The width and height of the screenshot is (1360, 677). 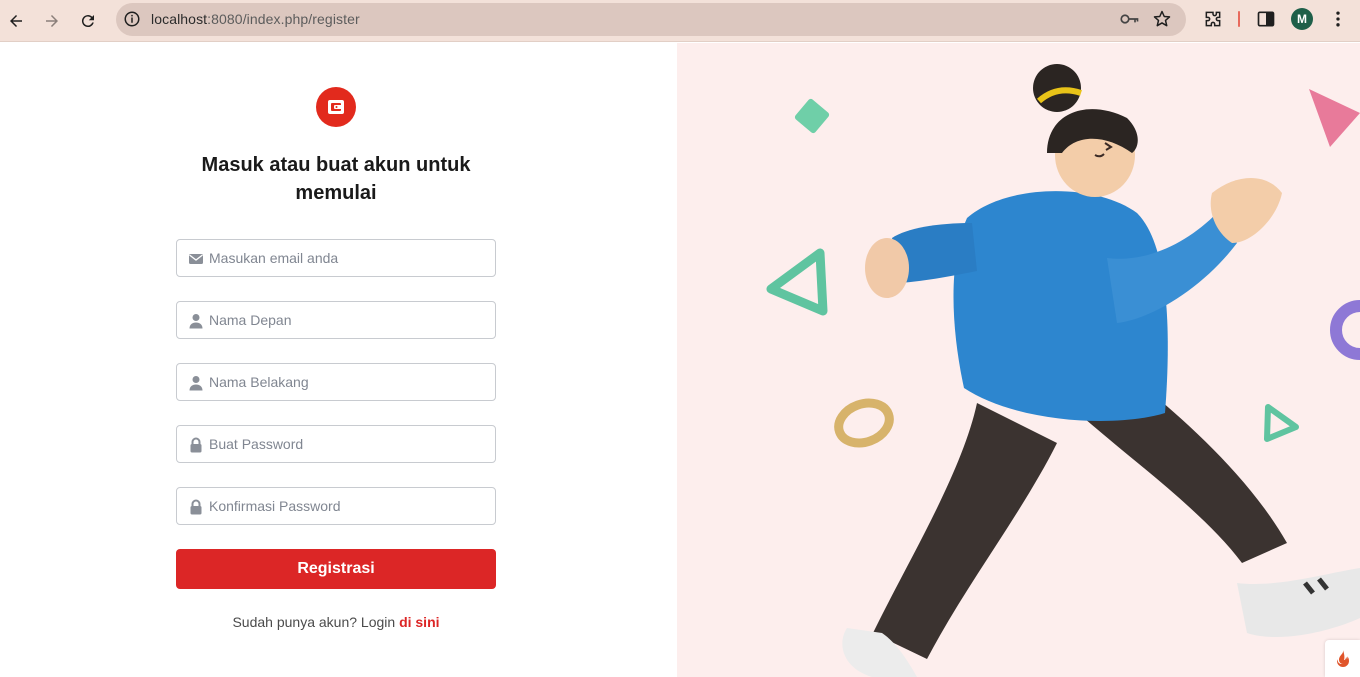 I want to click on more-menu-icon, so click(x=1338, y=19).